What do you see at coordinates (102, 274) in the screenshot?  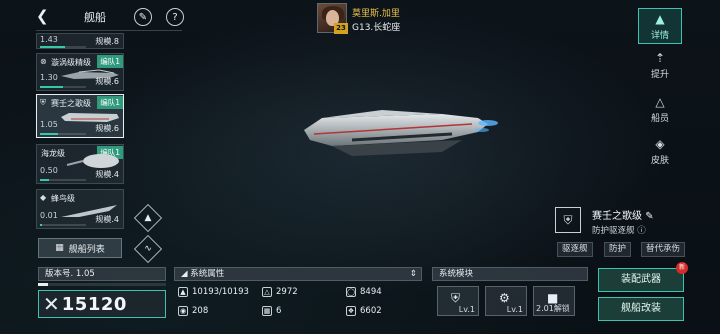 I see `version-label: 版本号. 1.05` at bounding box center [102, 274].